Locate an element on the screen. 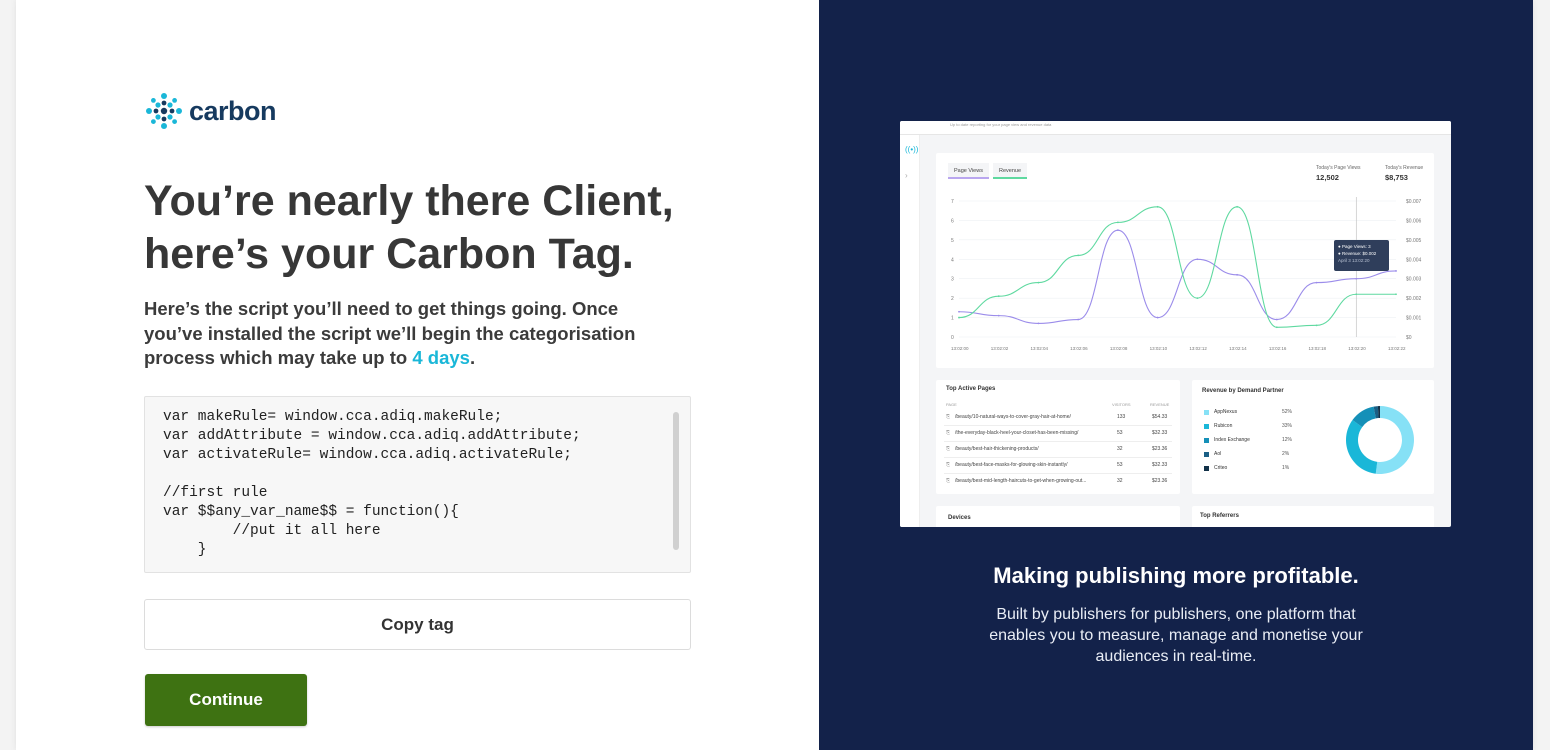  copy-tag-button: Copy tag is located at coordinates (417, 624).